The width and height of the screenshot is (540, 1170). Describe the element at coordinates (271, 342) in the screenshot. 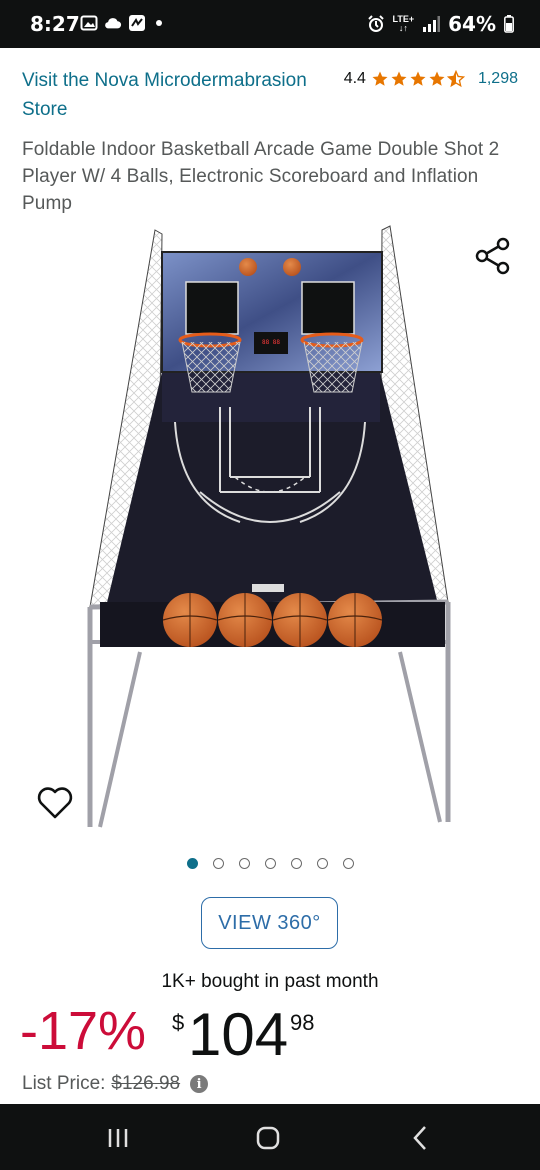

I see `svg-text: 88 88` at that location.